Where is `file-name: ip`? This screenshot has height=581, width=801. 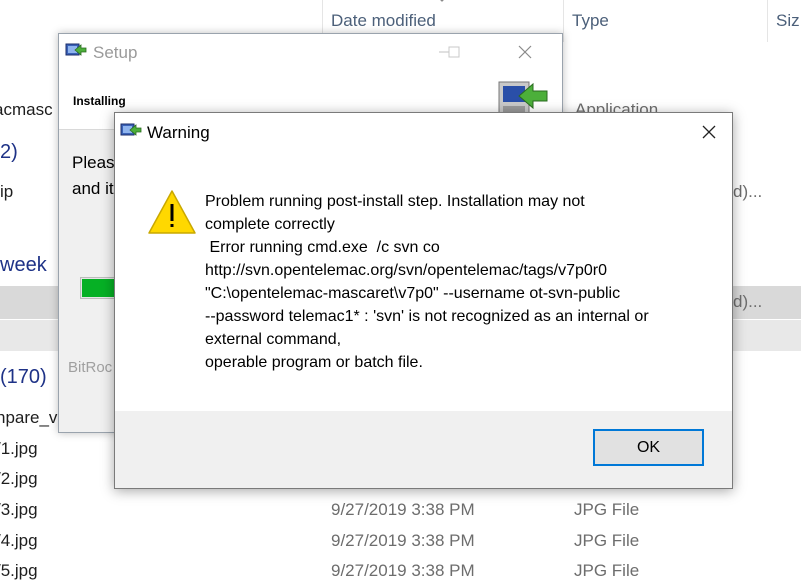 file-name: ip is located at coordinates (6, 192).